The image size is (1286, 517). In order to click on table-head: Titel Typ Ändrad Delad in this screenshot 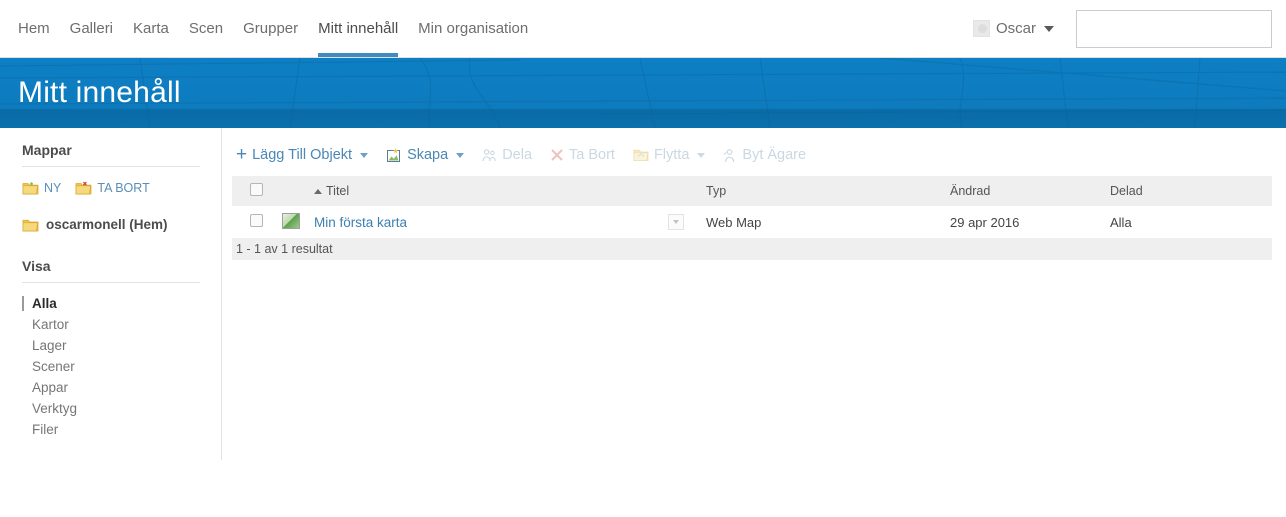, I will do `click(752, 191)`.